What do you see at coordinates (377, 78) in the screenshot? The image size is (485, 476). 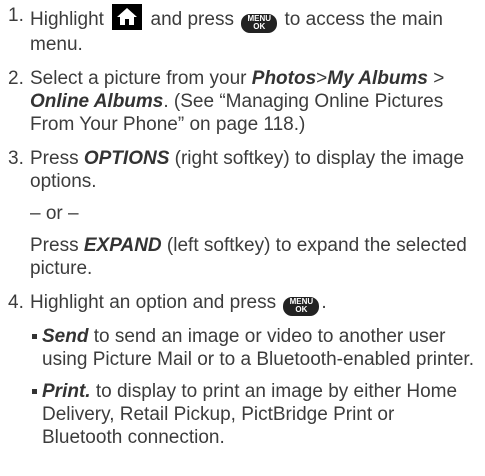 I see `menu-path-my-albums: My Albums` at bounding box center [377, 78].